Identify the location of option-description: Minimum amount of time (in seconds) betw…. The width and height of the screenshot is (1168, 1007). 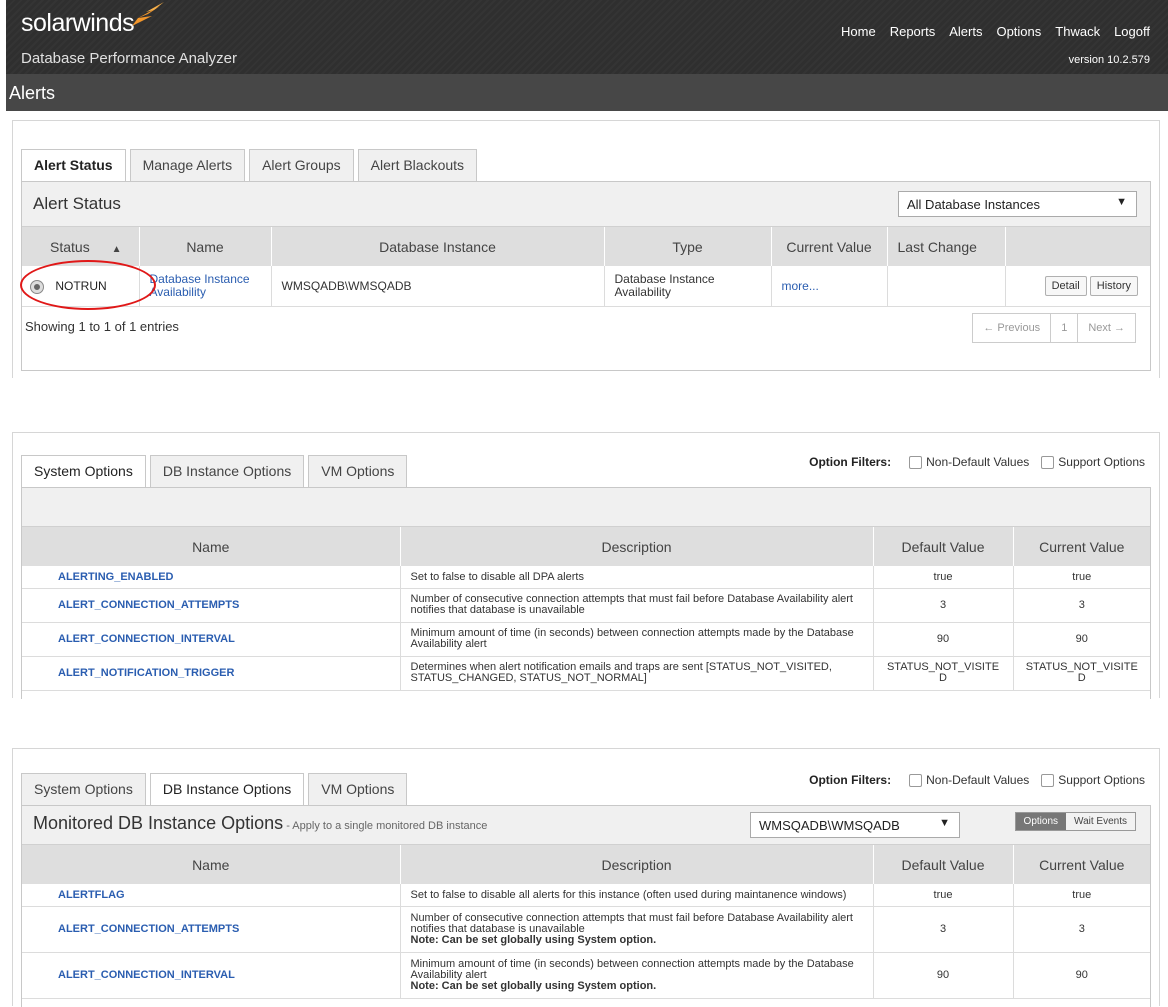
(632, 969).